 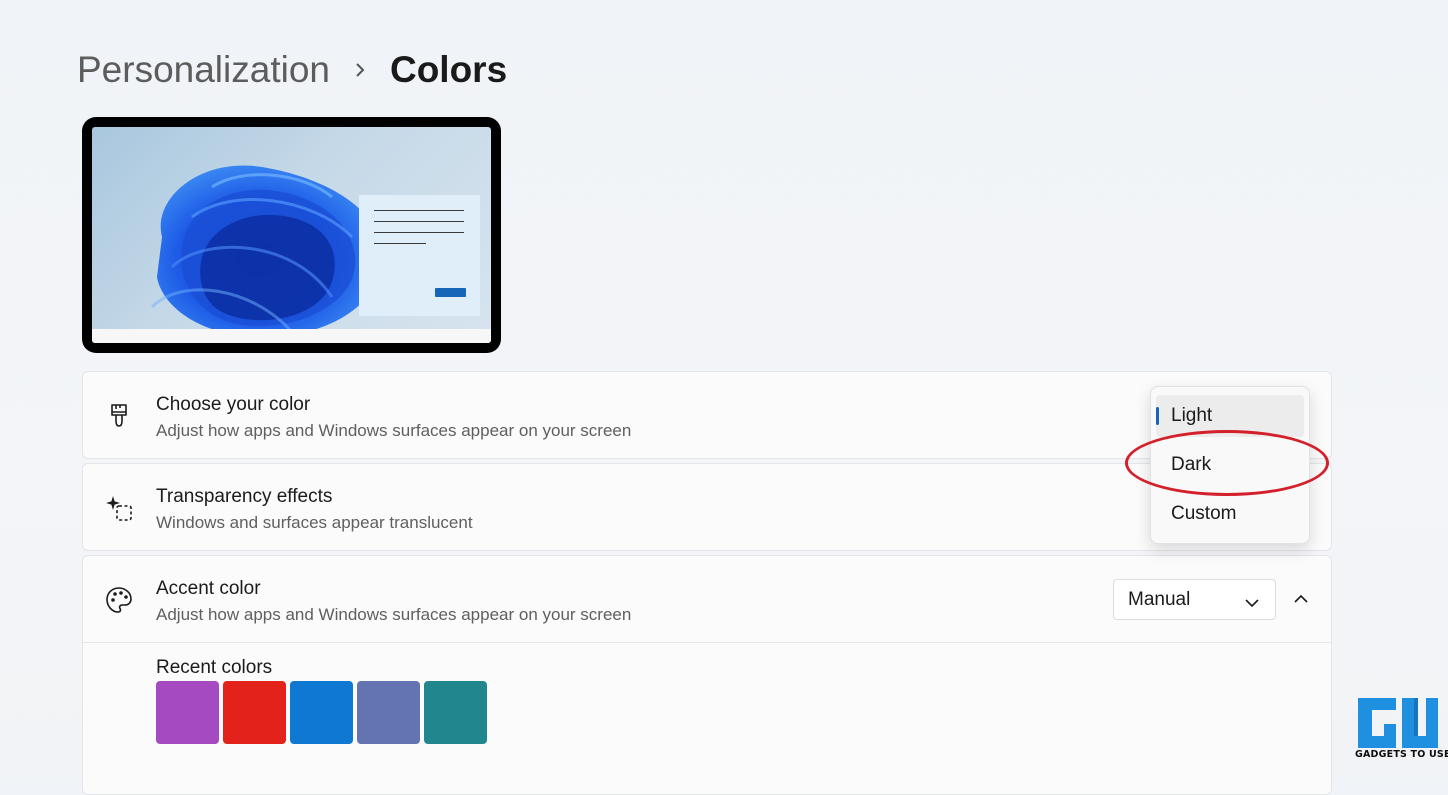 What do you see at coordinates (244, 496) in the screenshot?
I see `transparency-title: Transparency effects` at bounding box center [244, 496].